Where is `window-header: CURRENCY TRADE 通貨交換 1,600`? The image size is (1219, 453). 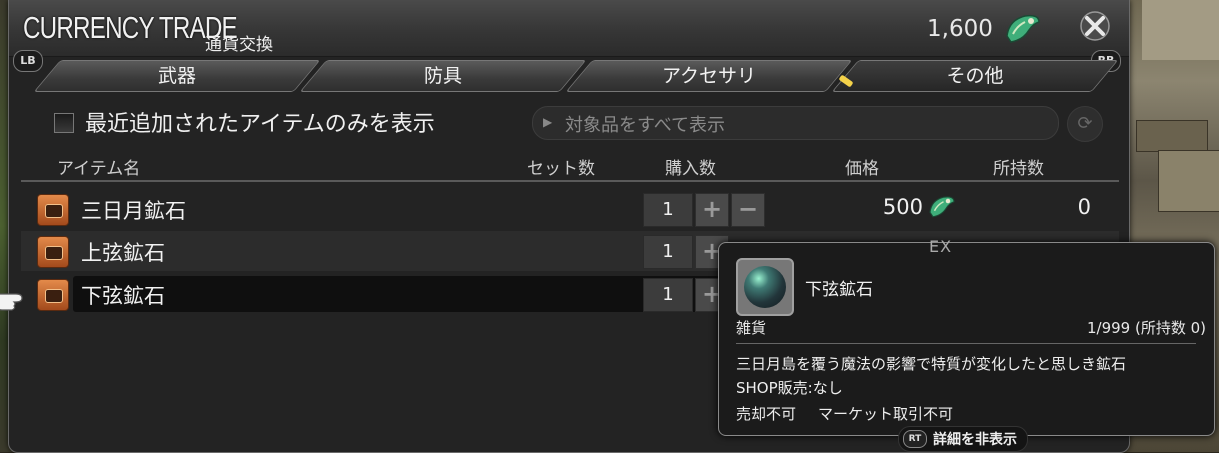
window-header: CURRENCY TRADE 通貨交換 1,600 is located at coordinates (569, 28).